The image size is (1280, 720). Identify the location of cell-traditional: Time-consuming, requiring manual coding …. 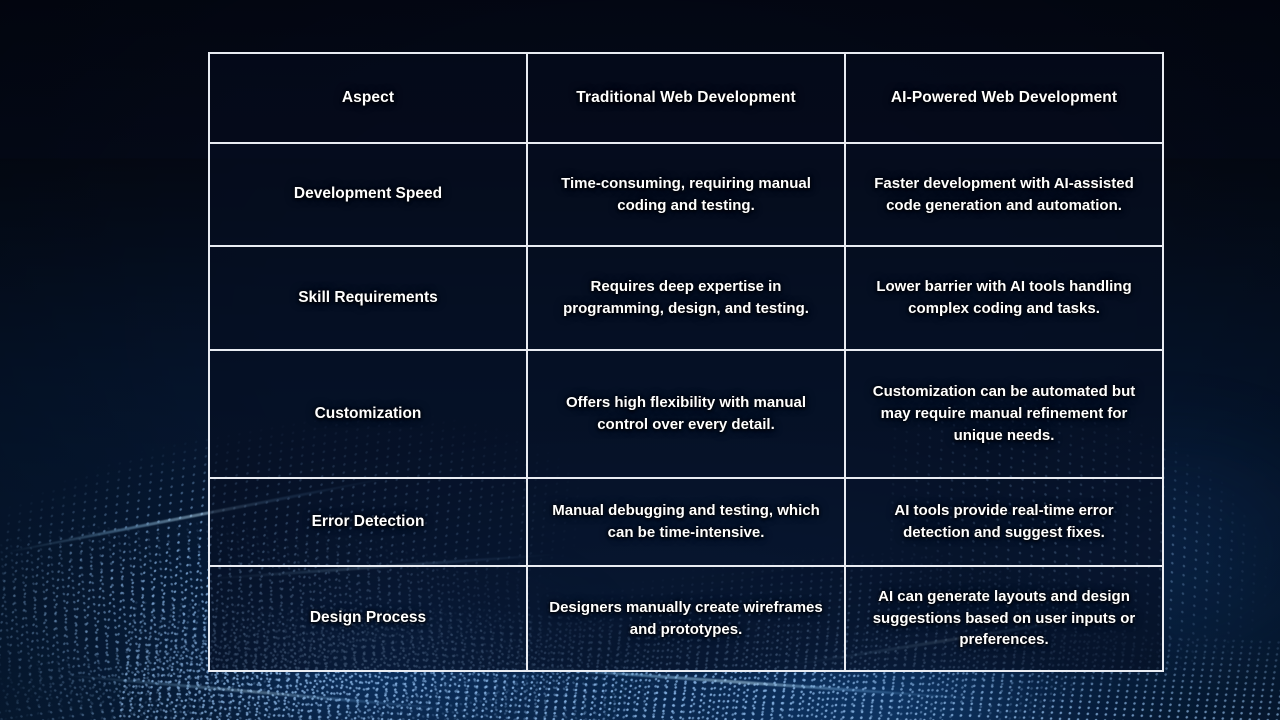
(687, 193).